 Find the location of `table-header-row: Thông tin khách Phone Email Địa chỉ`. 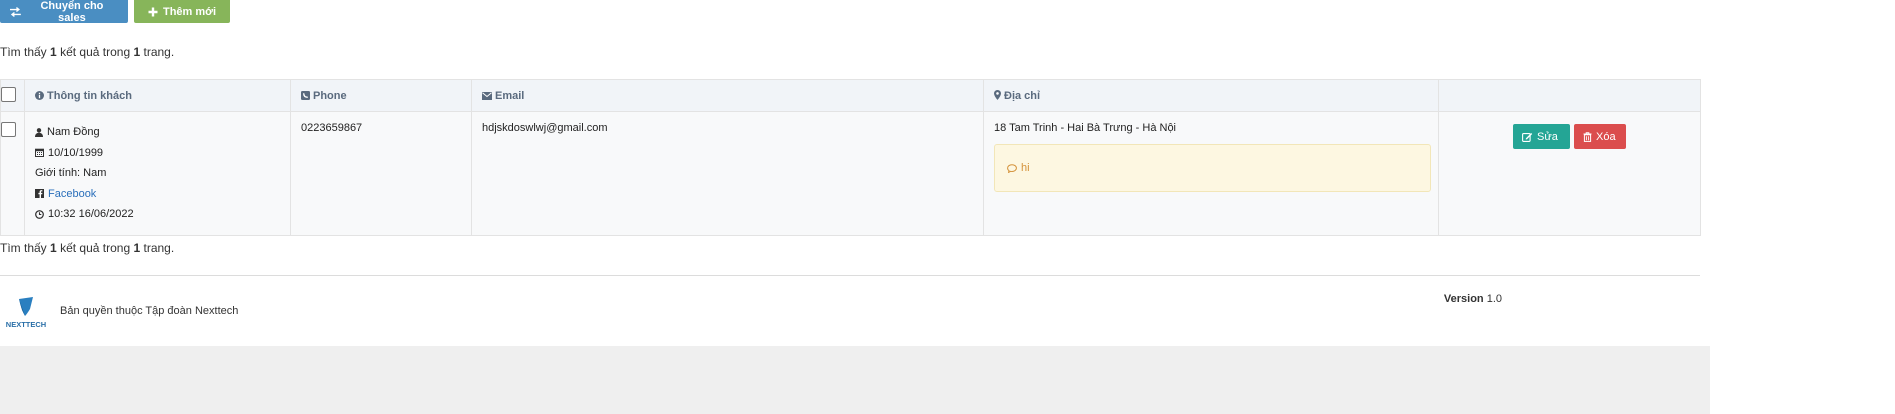

table-header-row: Thông tin khách Phone Email Địa chỉ is located at coordinates (850, 95).